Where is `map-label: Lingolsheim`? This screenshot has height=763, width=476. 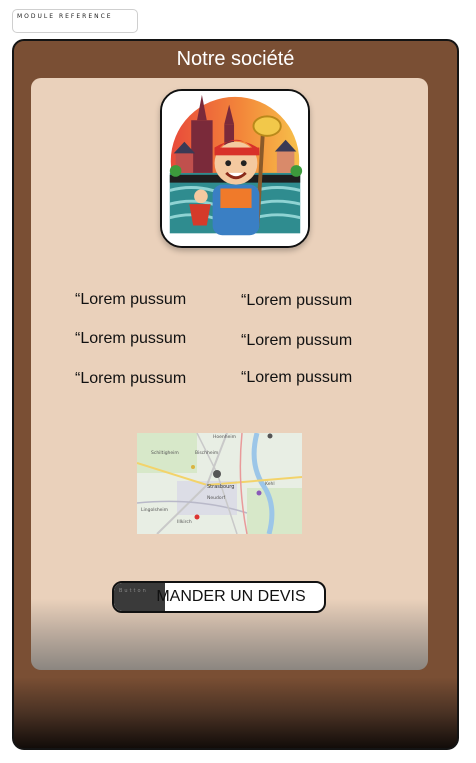
map-label: Lingolsheim is located at coordinates (154, 510).